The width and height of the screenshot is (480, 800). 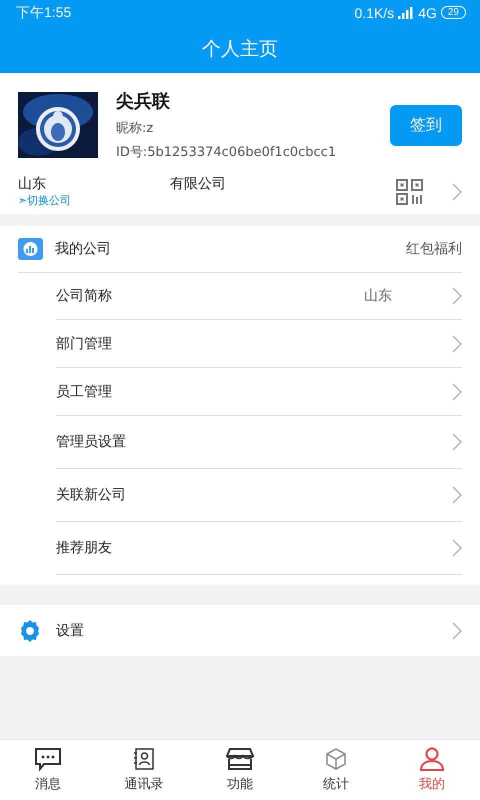 What do you see at coordinates (453, 12) in the screenshot?
I see `battery-indicator: 29` at bounding box center [453, 12].